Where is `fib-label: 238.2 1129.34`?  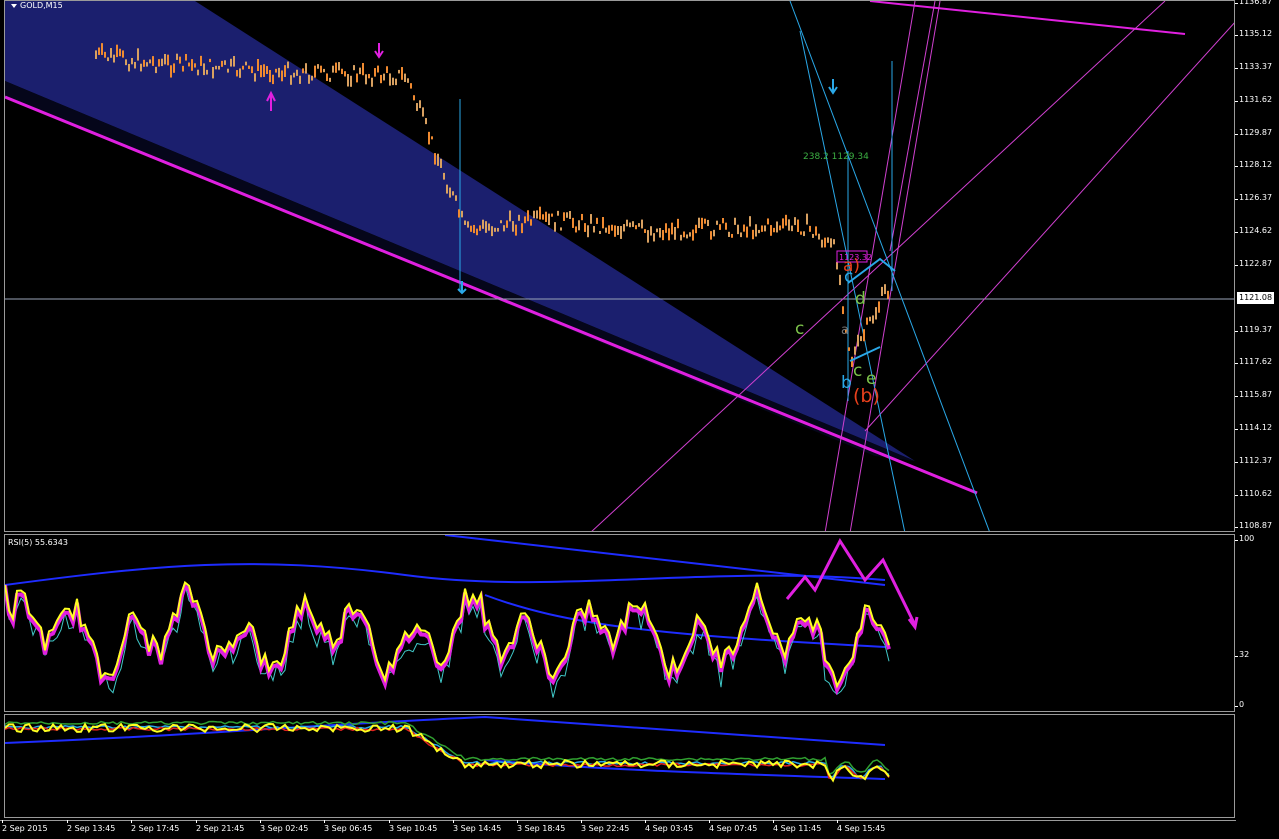 fib-label: 238.2 1129.34 is located at coordinates (836, 157).